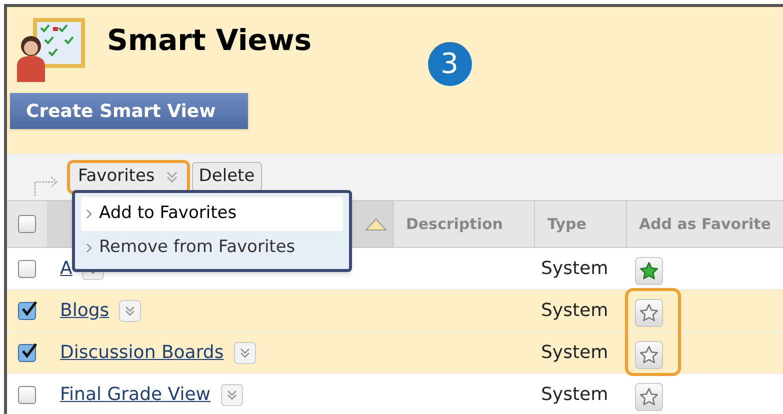  I want to click on sort-up-icon, so click(375, 224).